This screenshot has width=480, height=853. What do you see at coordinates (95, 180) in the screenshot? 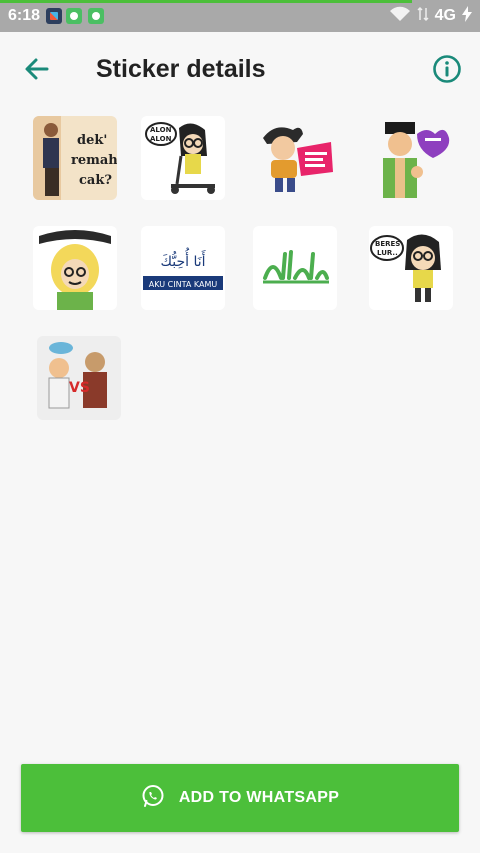
I see `sticker-text: cak?` at bounding box center [95, 180].